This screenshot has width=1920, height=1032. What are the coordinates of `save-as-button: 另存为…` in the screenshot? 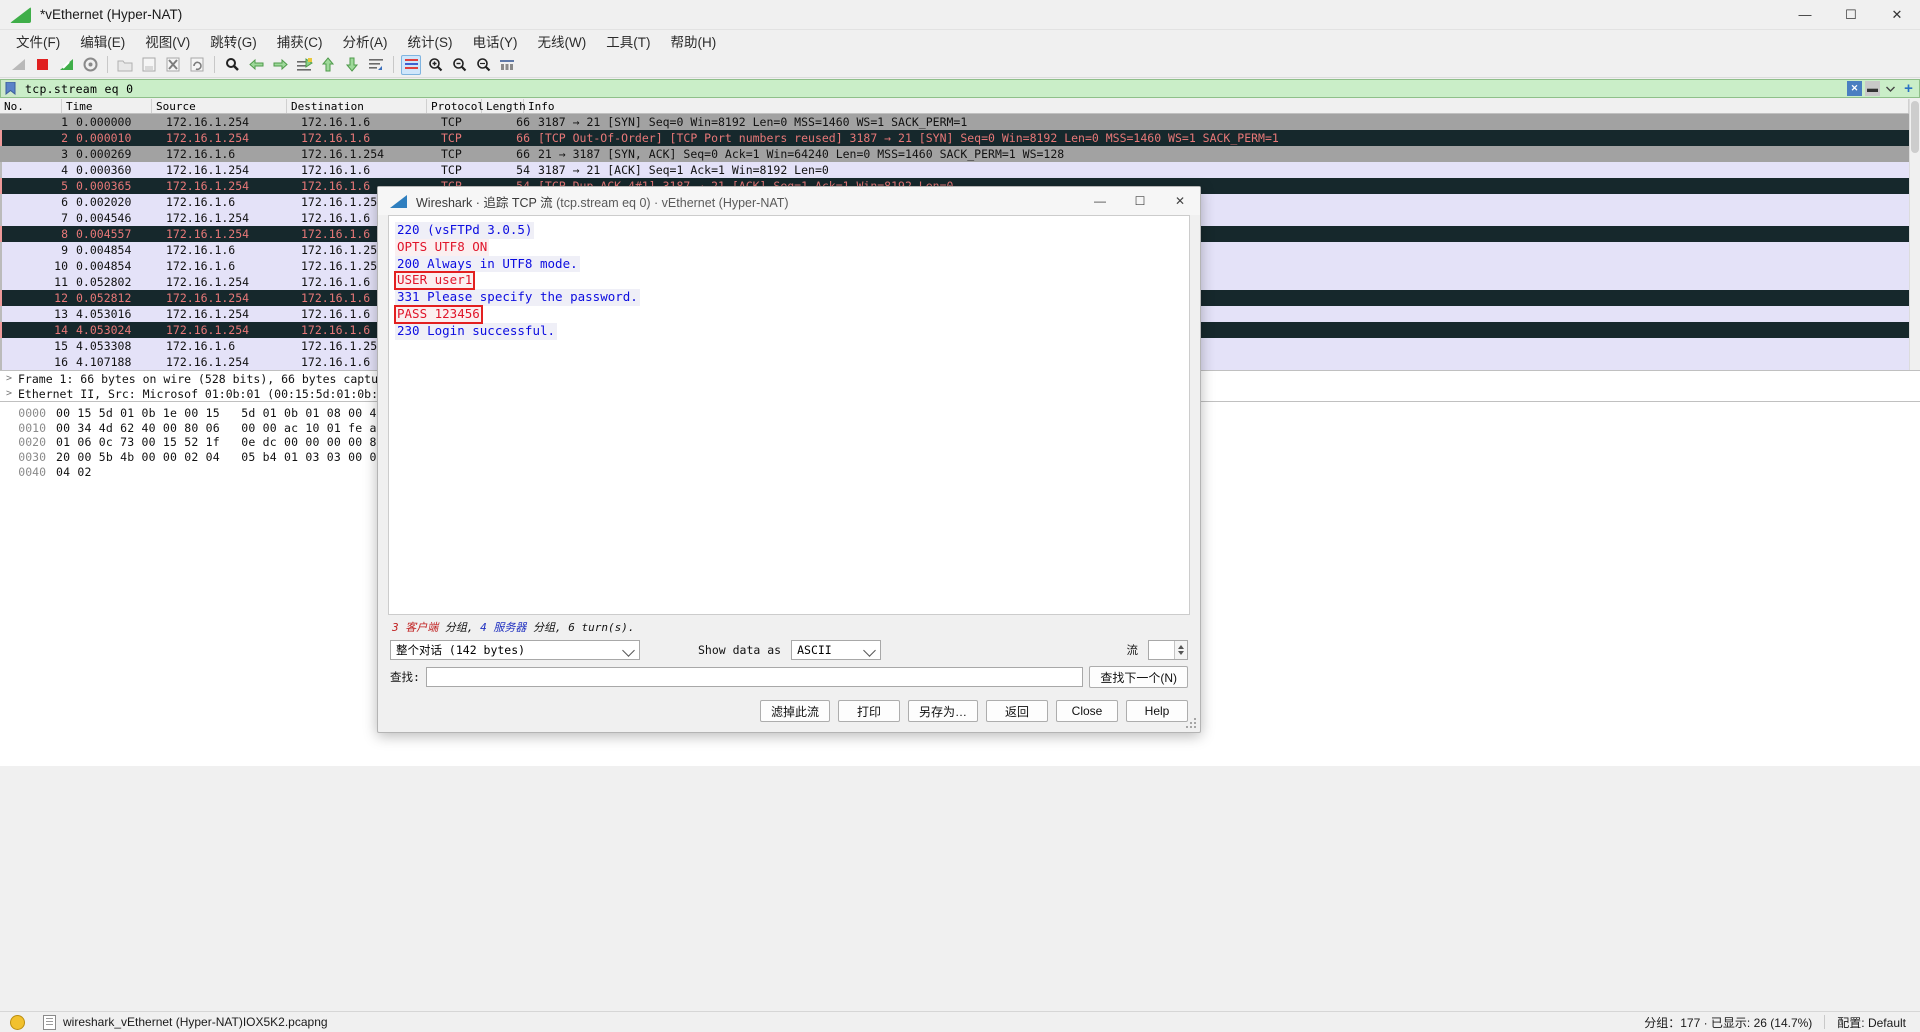 It's located at (942, 711).